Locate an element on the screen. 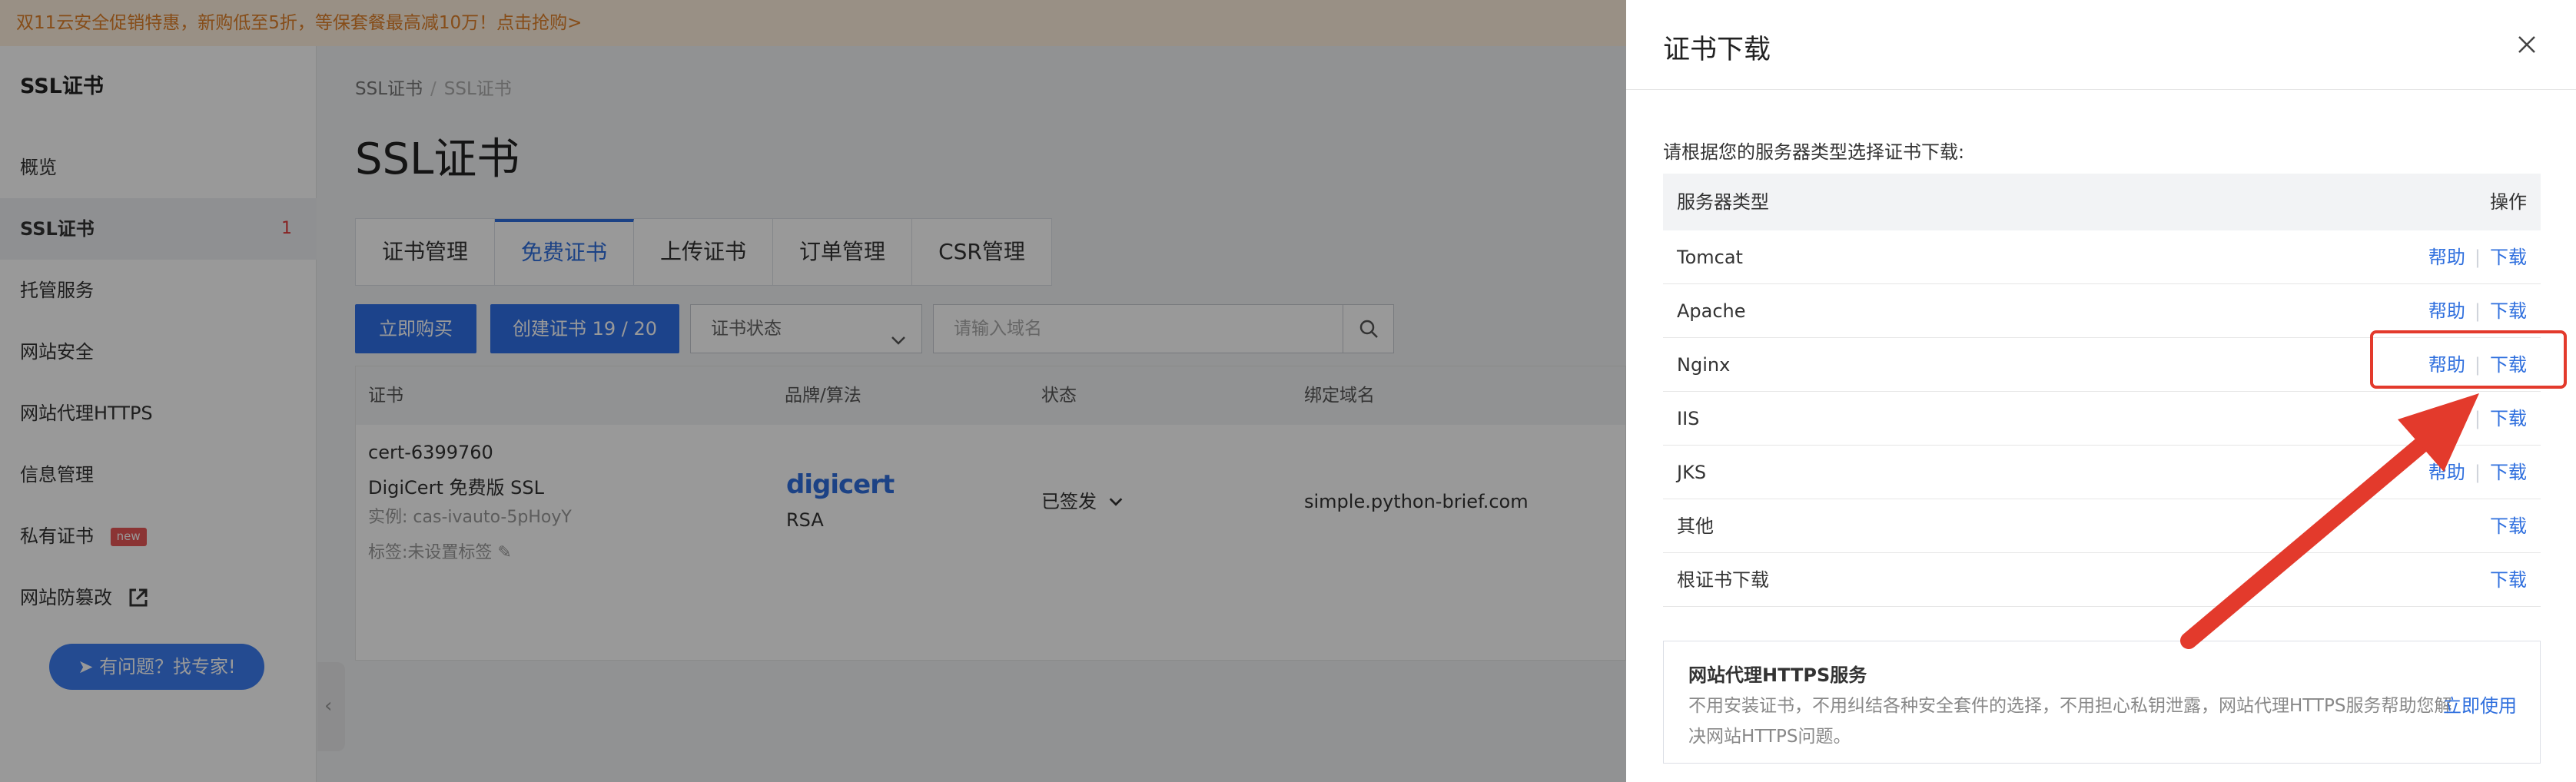 The width and height of the screenshot is (2576, 782). column-header-action: 操作 is located at coordinates (2508, 202).